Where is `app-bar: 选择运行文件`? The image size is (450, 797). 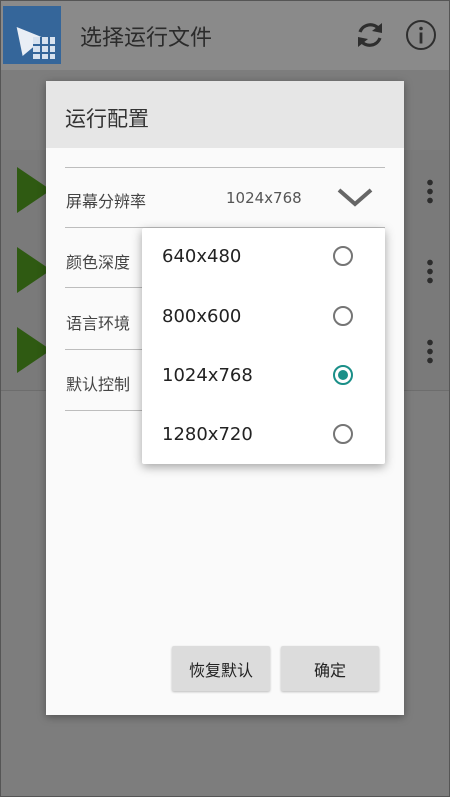
app-bar: 选择运行文件 is located at coordinates (225, 35).